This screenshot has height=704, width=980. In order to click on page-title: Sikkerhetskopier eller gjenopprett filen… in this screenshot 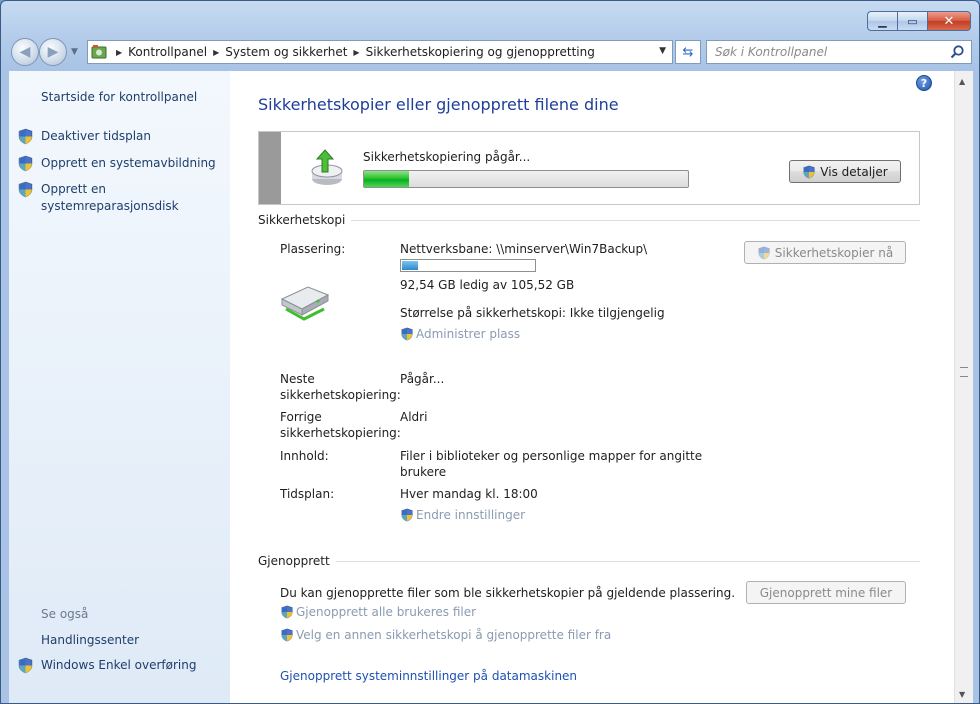, I will do `click(438, 104)`.